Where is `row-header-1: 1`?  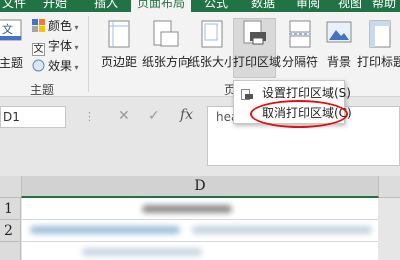
row-header-1: 1 is located at coordinates (10, 209).